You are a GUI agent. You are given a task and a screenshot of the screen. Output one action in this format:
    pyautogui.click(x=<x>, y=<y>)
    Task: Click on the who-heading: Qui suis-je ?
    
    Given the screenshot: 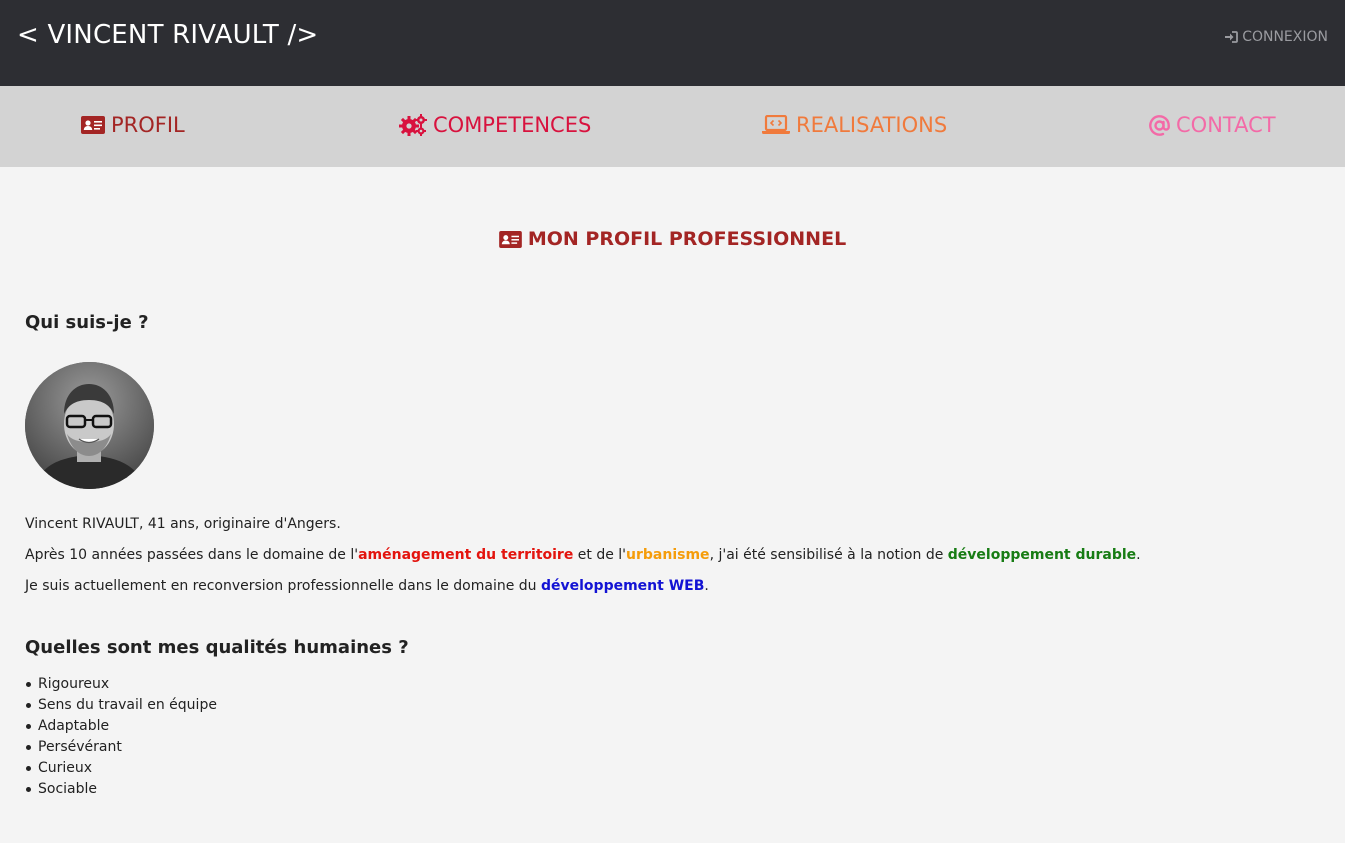 What is the action you would take?
    pyautogui.click(x=87, y=322)
    